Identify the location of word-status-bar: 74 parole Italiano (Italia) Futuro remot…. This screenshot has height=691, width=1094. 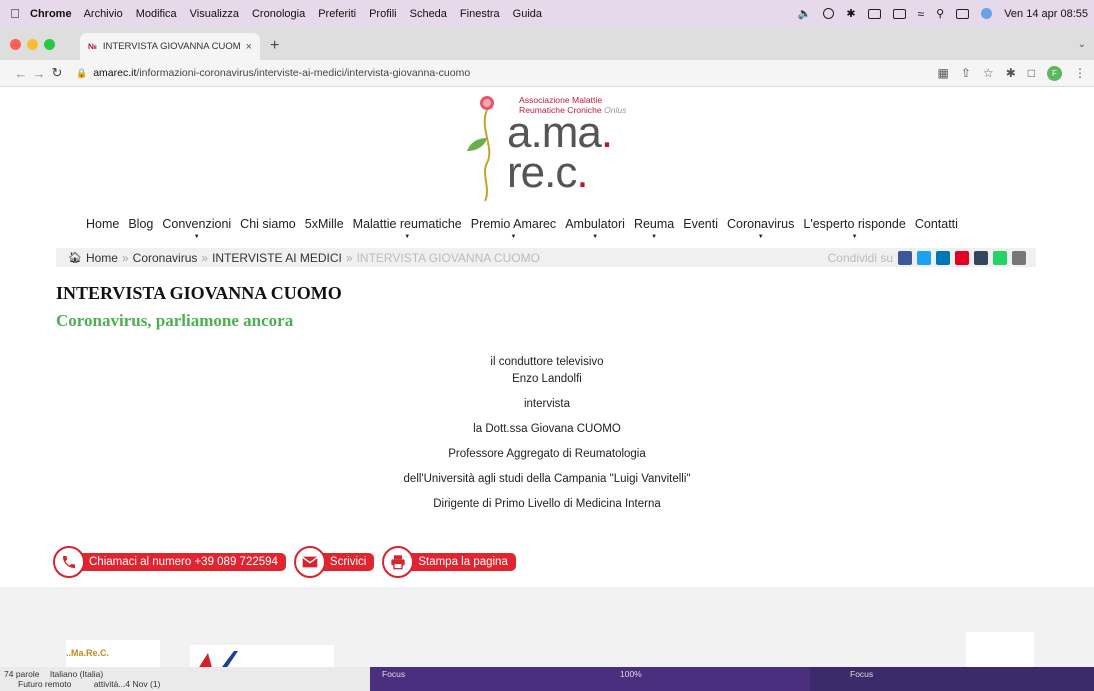
(185, 679).